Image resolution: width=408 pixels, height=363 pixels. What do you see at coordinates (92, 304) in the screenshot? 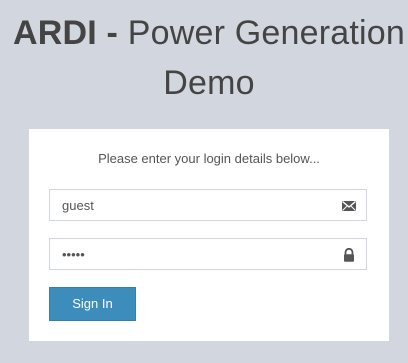
I see `sign-in-button: Sign In` at bounding box center [92, 304].